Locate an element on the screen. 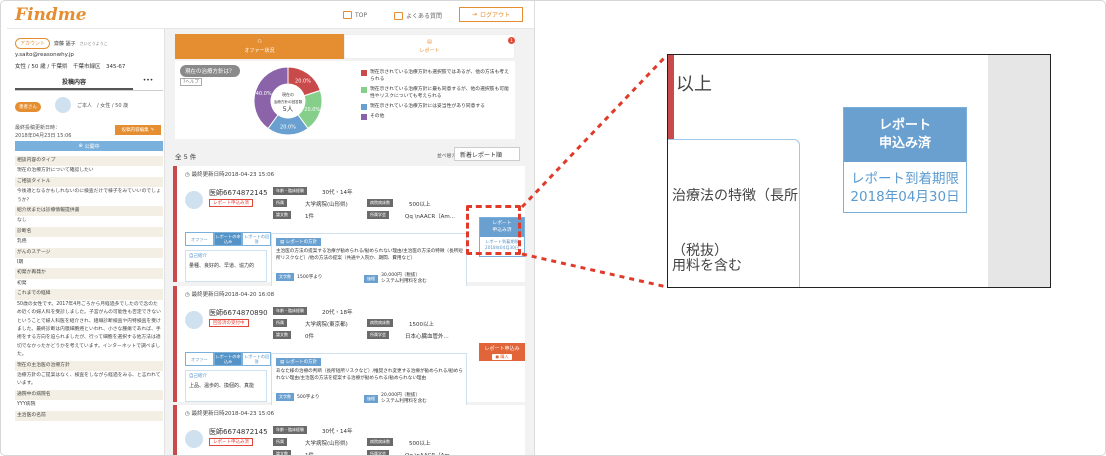 Image resolution: width=1106 pixels, height=456 pixels. zoom-report-header: レポート 申込み済 is located at coordinates (905, 135).